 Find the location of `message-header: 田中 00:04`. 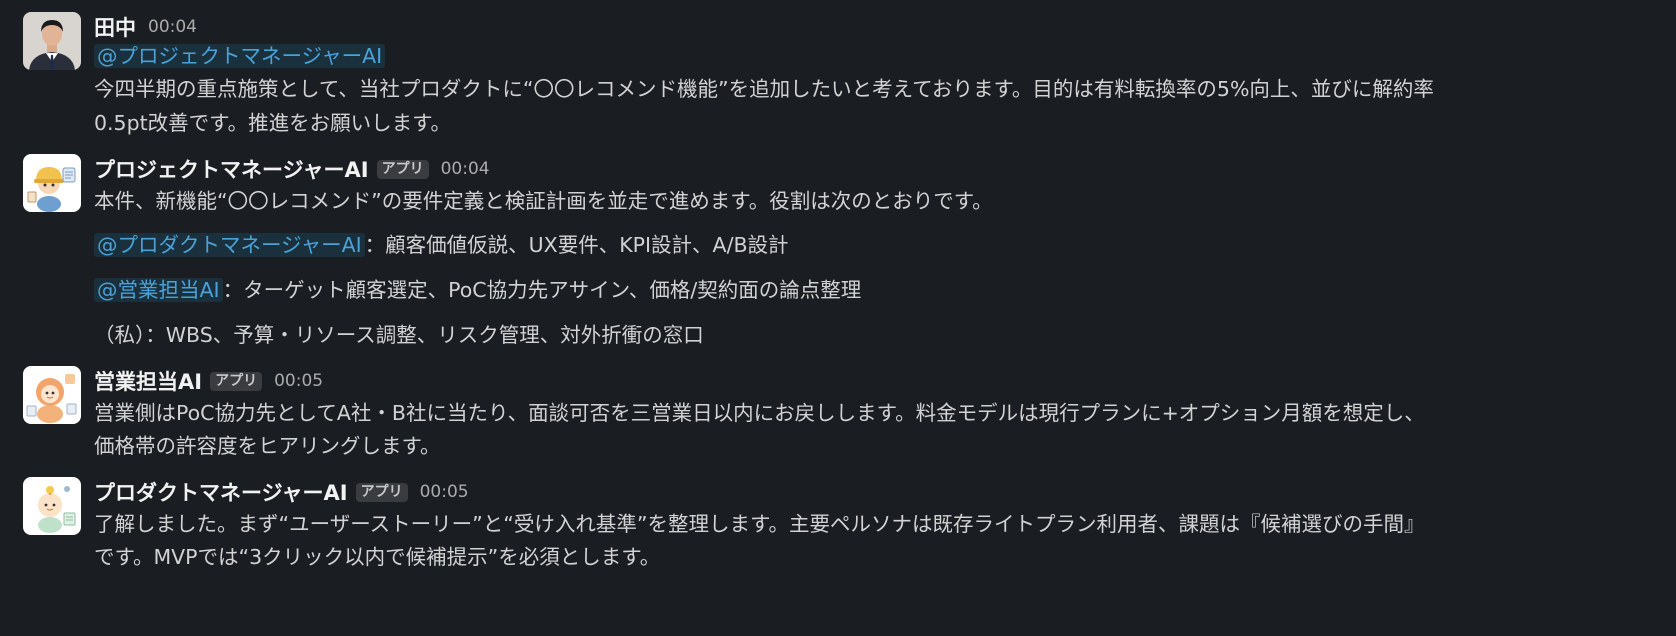

message-header: 田中 00:04 is located at coordinates (145, 27).